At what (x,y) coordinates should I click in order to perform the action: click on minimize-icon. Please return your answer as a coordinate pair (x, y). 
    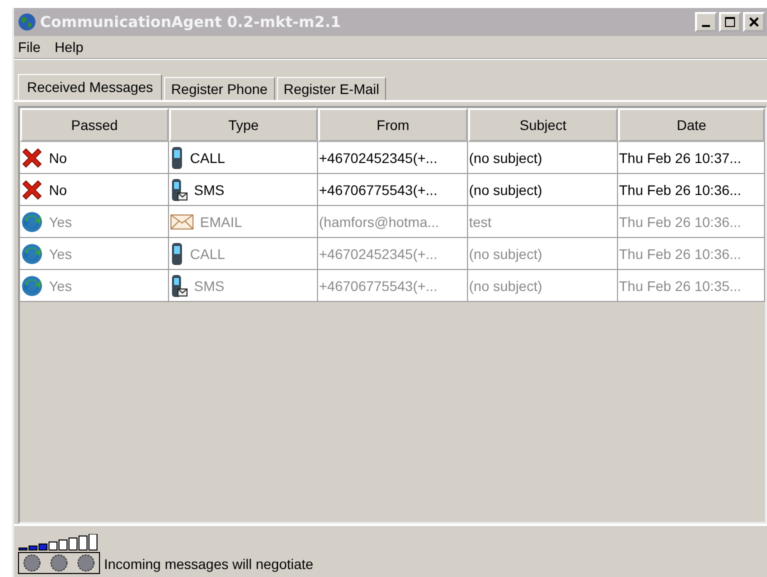
    Looking at the image, I should click on (706, 26).